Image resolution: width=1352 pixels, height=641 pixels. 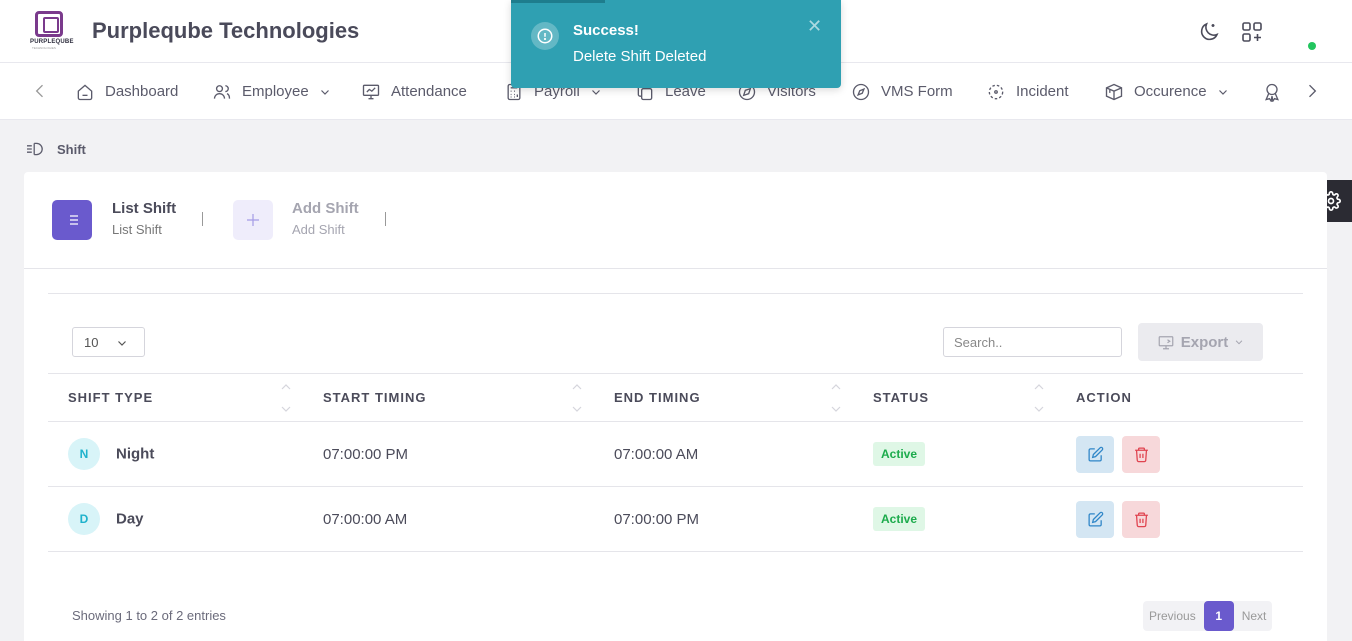 I want to click on nav-label: VMS Form, so click(x=917, y=91).